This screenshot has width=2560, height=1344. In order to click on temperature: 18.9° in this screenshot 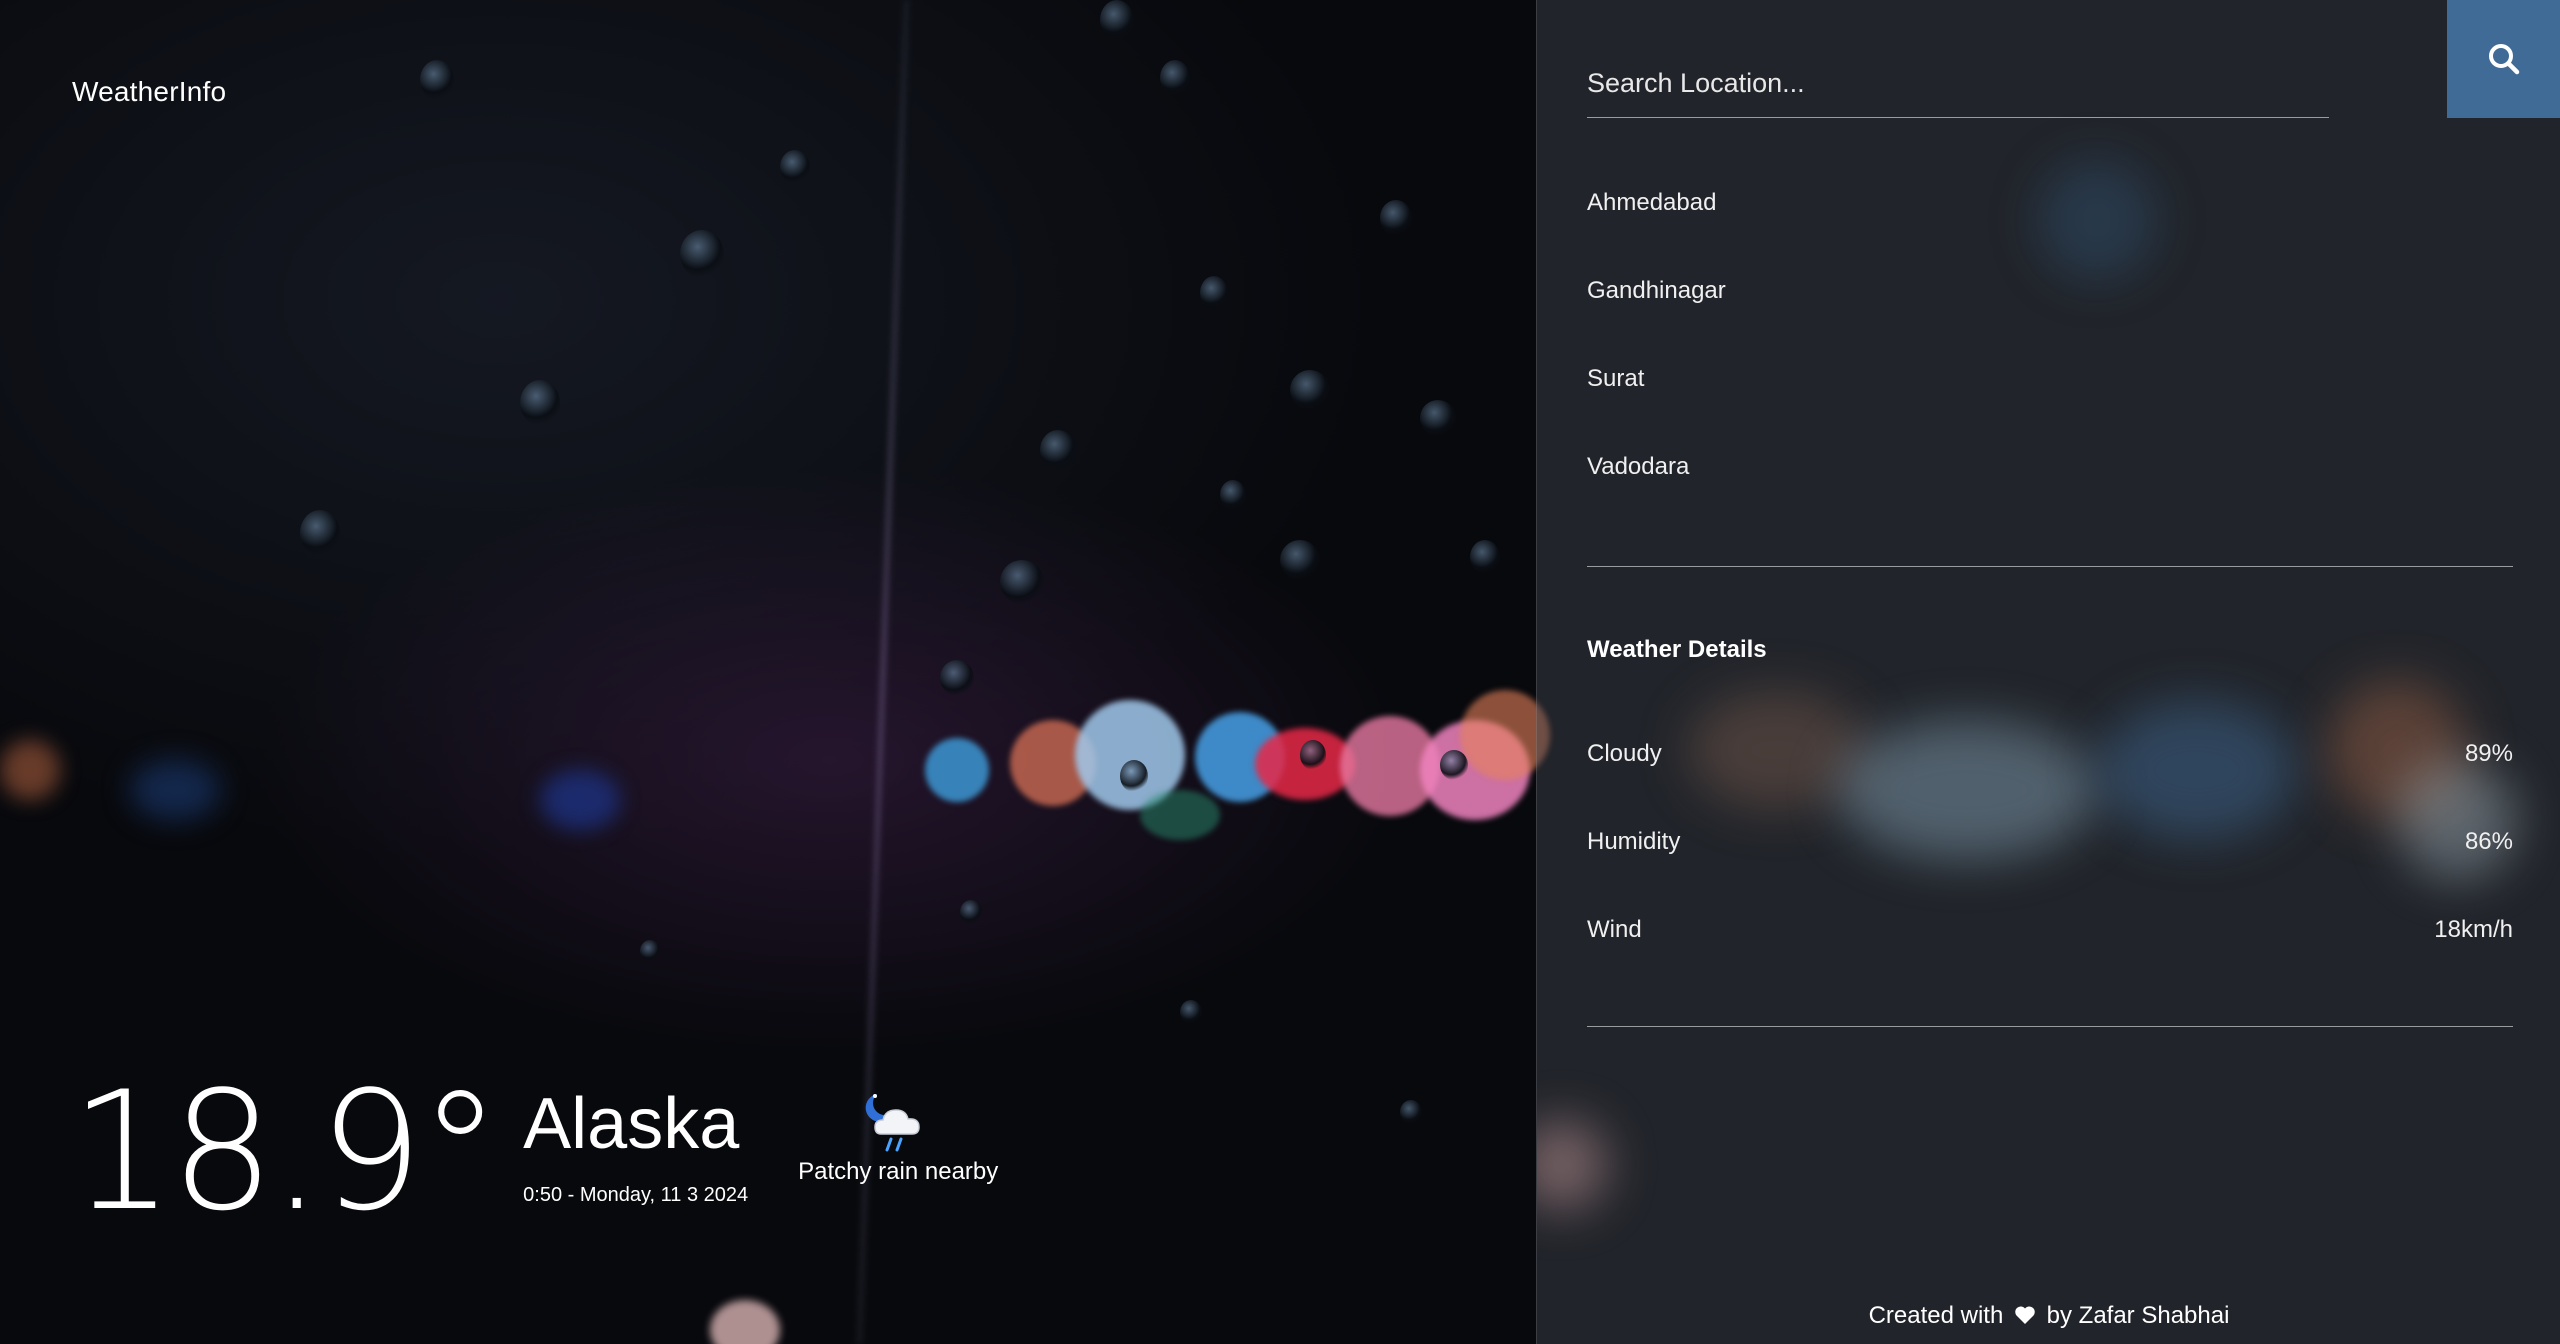, I will do `click(285, 1151)`.